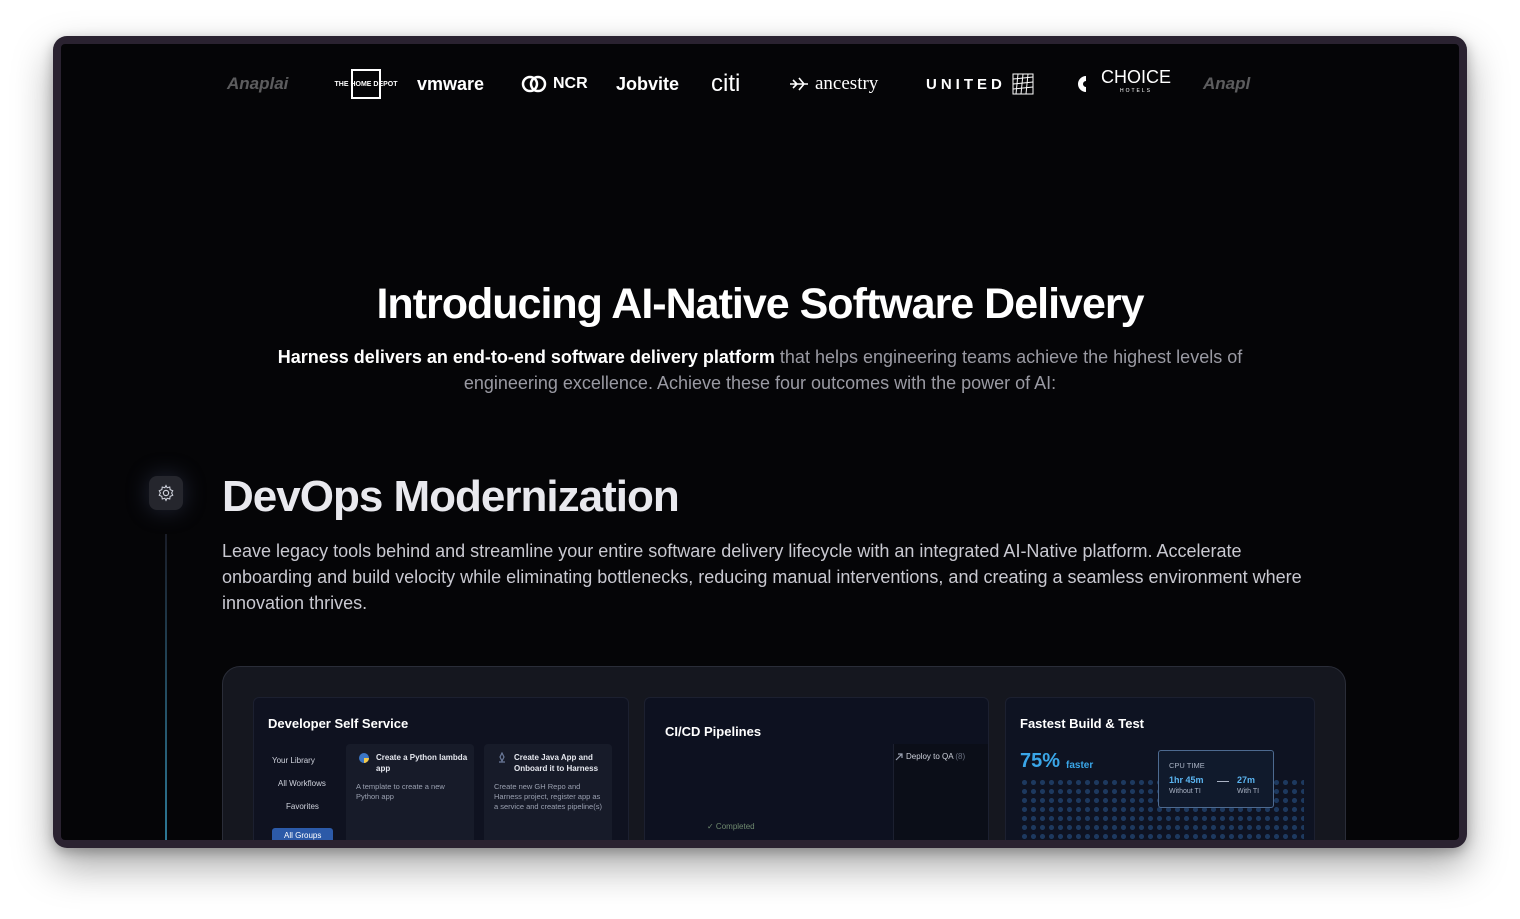 The height and width of the screenshot is (919, 1520). What do you see at coordinates (451, 83) in the screenshot?
I see `vmware-logo: vmware` at bounding box center [451, 83].